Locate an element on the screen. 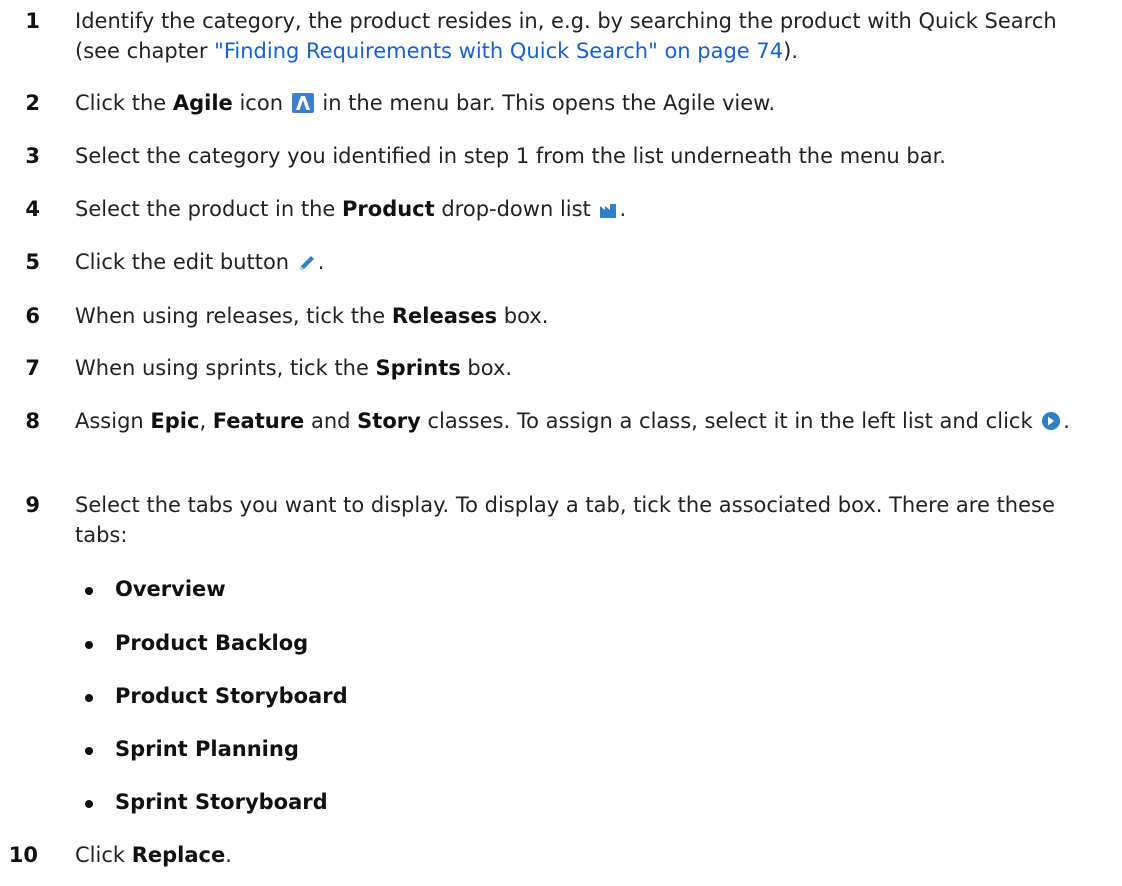  step-text-part: drop-down list is located at coordinates (516, 209).